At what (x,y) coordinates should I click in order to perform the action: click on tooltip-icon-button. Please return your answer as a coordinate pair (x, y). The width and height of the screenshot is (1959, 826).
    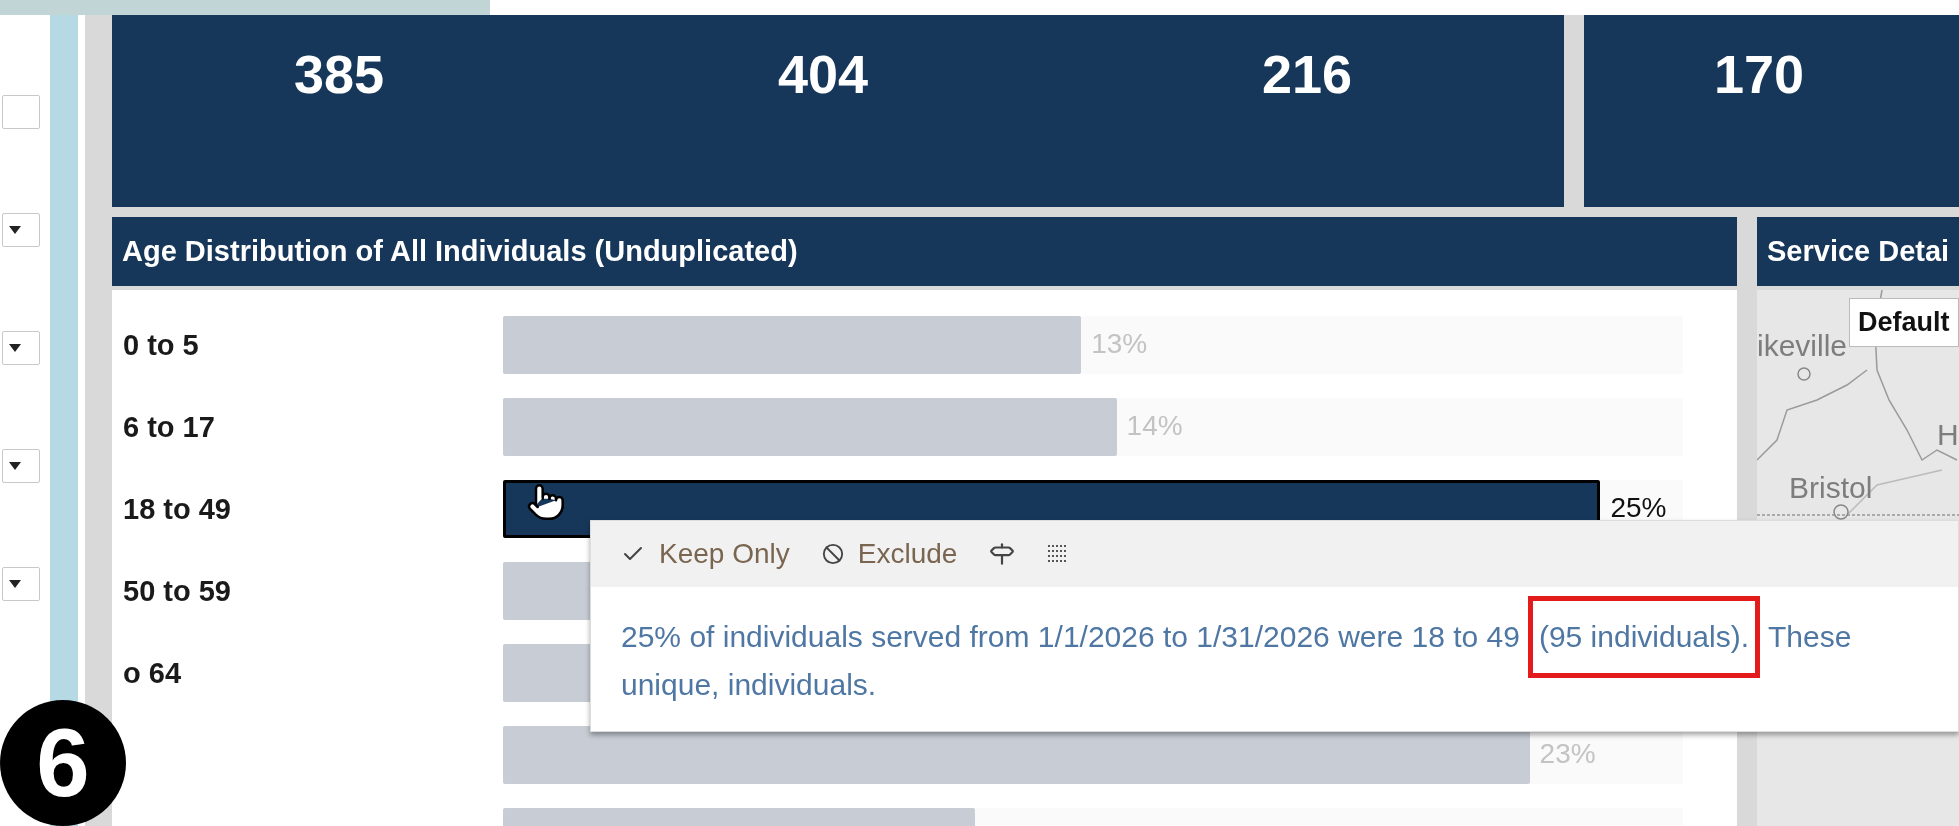
    Looking at the image, I should click on (1002, 554).